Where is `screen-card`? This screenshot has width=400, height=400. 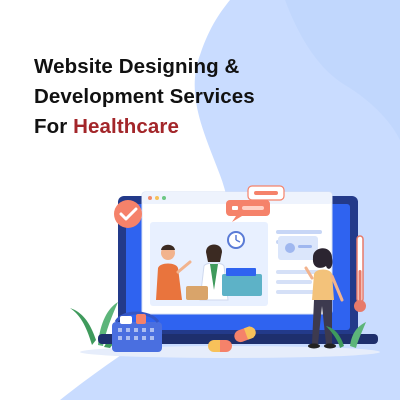
screen-card is located at coordinates (298, 248).